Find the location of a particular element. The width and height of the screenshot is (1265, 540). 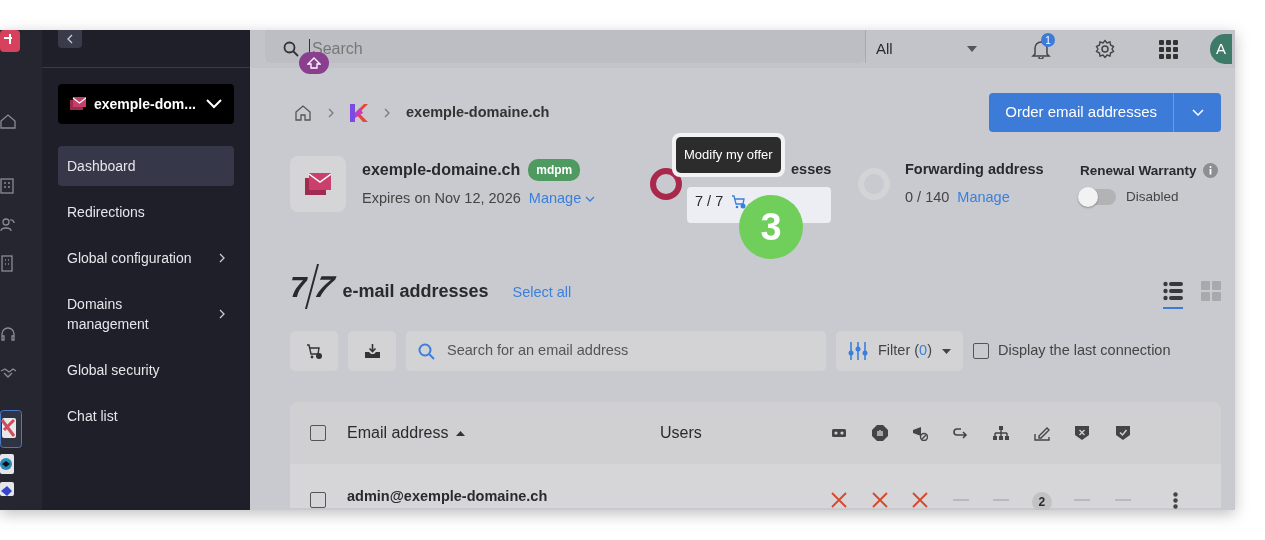

upload-icon is located at coordinates (314, 63).